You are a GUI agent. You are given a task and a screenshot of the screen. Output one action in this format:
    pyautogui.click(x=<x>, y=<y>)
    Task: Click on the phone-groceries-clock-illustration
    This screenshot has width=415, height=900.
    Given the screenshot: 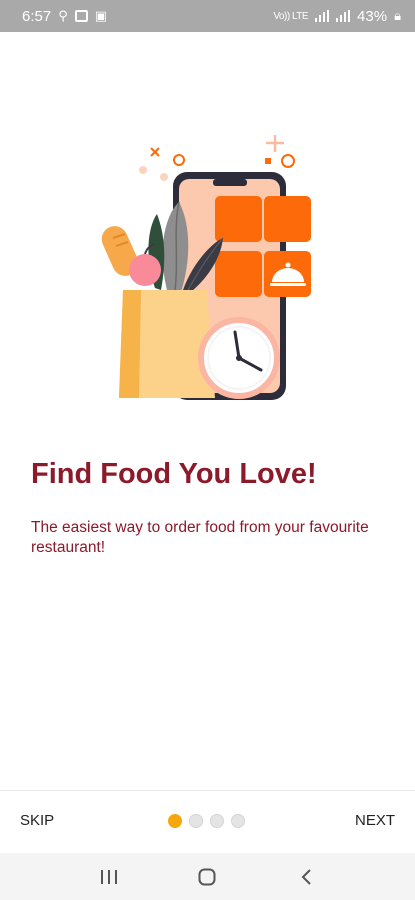 What is the action you would take?
    pyautogui.click(x=206, y=267)
    